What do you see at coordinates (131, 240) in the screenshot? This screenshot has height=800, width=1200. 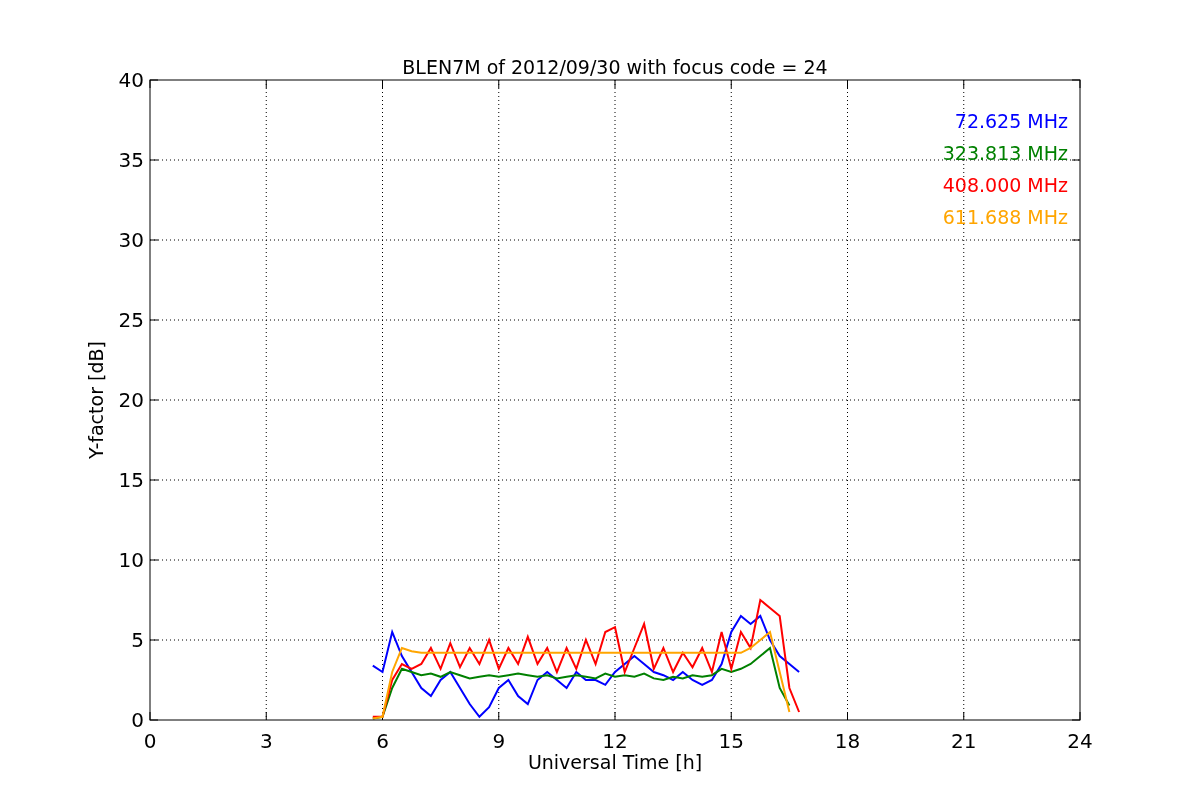 I see `y-tick-label: 30` at bounding box center [131, 240].